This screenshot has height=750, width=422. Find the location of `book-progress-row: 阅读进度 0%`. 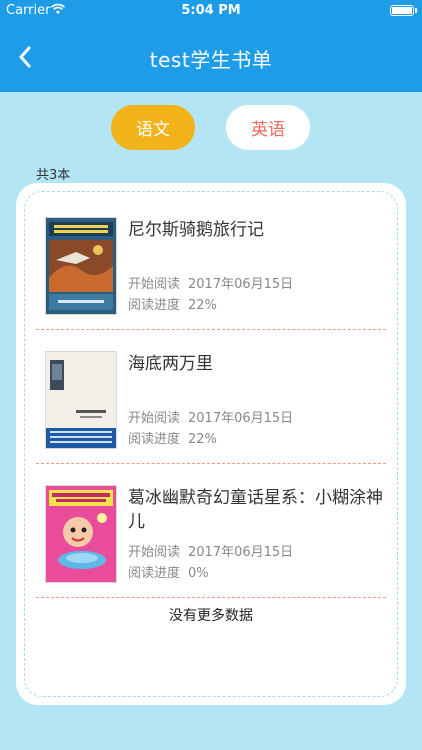

book-progress-row: 阅读进度 0% is located at coordinates (168, 571).